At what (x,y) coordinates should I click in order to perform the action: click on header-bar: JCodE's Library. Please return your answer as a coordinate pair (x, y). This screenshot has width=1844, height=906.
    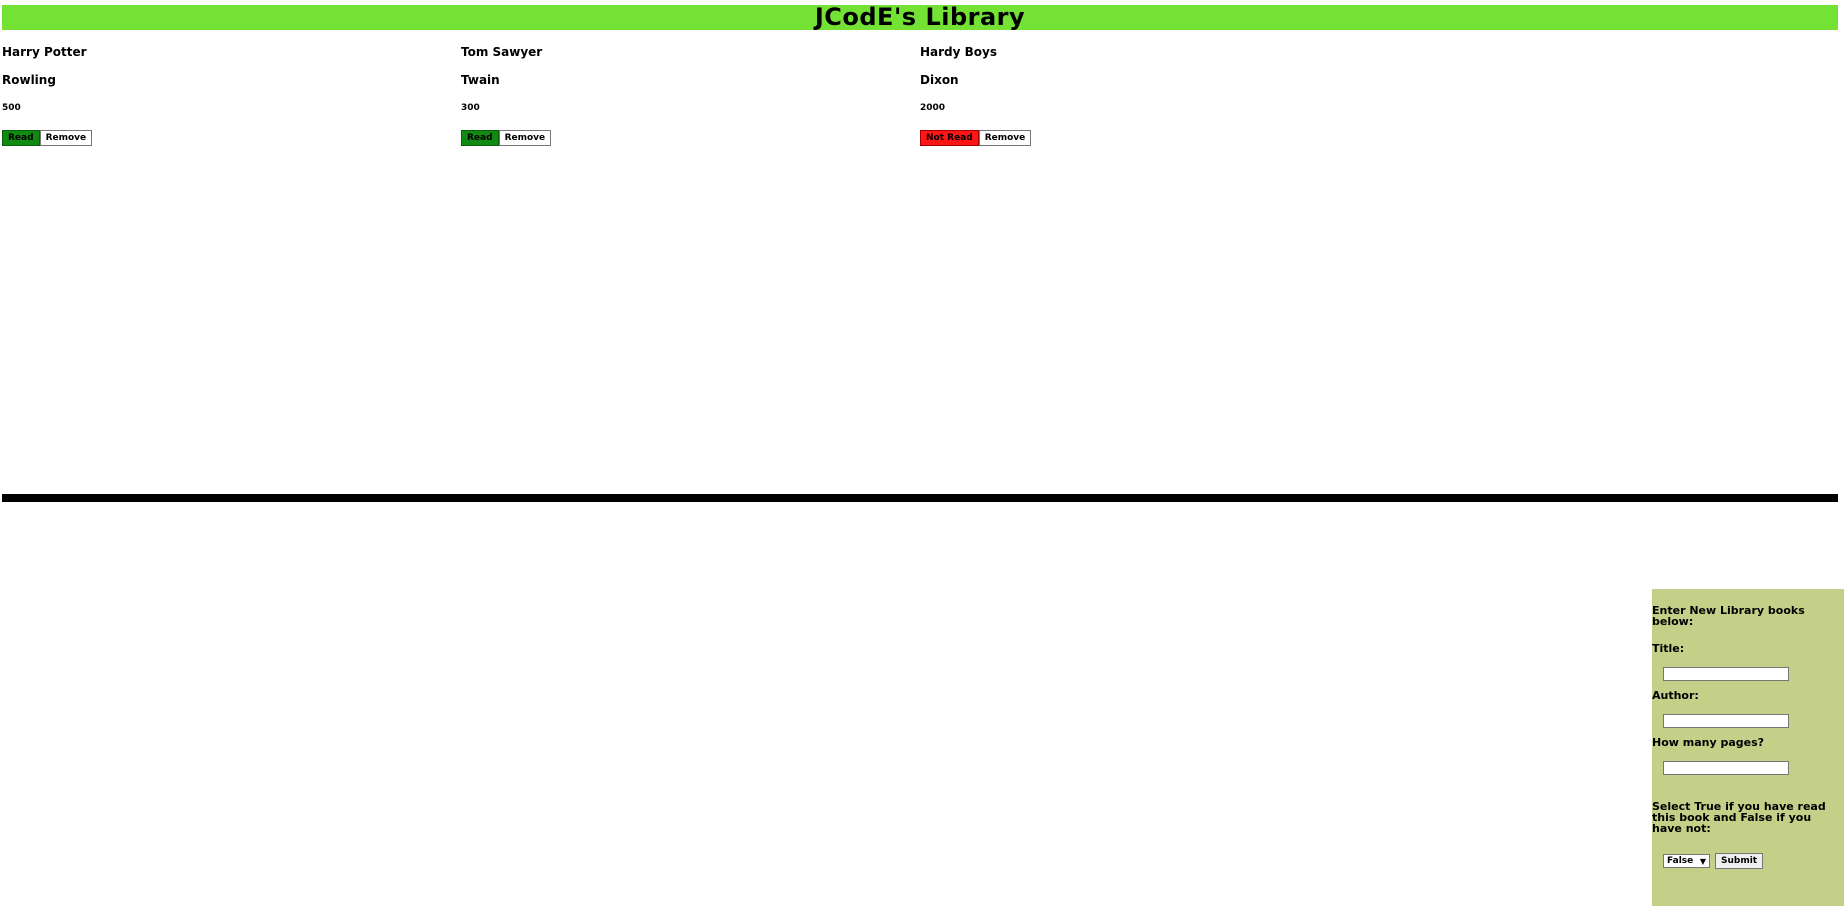
    Looking at the image, I should click on (920, 17).